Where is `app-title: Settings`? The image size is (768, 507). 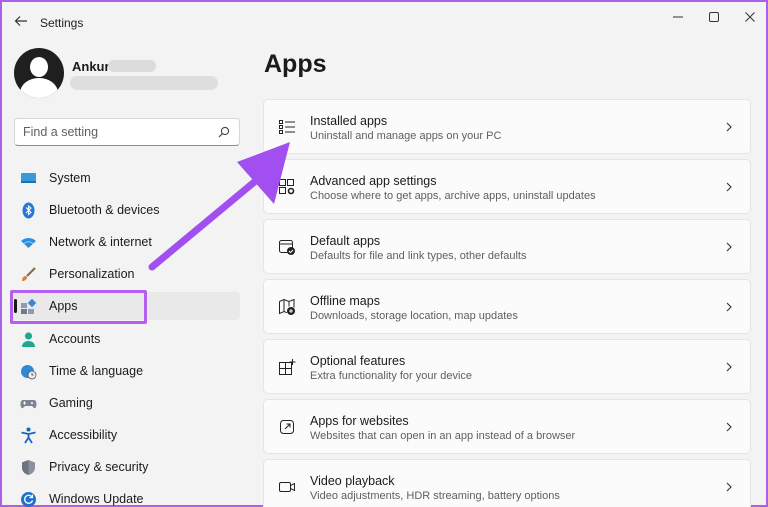
app-title: Settings is located at coordinates (62, 23).